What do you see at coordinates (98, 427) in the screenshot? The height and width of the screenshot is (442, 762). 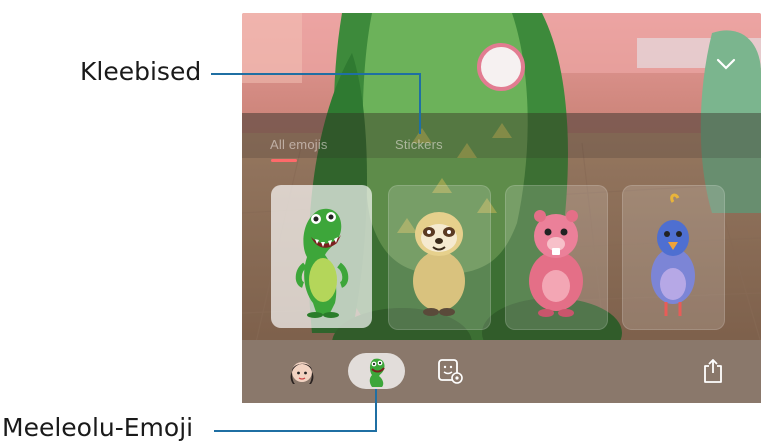 I see `mood-emoji-callout-label: Meeleolu-Emoji` at bounding box center [98, 427].